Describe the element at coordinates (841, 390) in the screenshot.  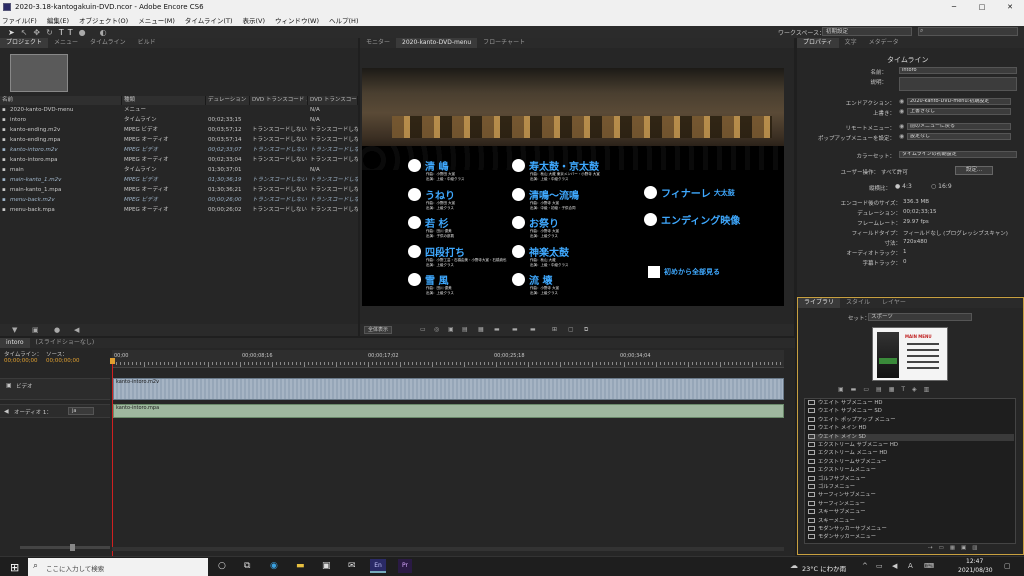
I see `filter-menu-icon: ▣` at that location.